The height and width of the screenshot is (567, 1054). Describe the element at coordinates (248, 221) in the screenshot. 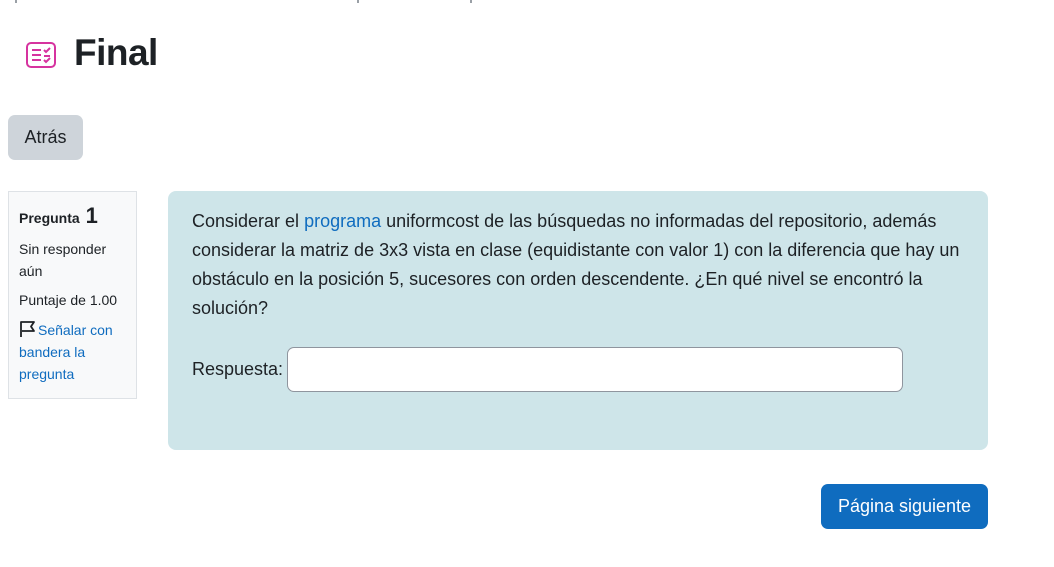

I see `question-text-start: Considerar el` at that location.